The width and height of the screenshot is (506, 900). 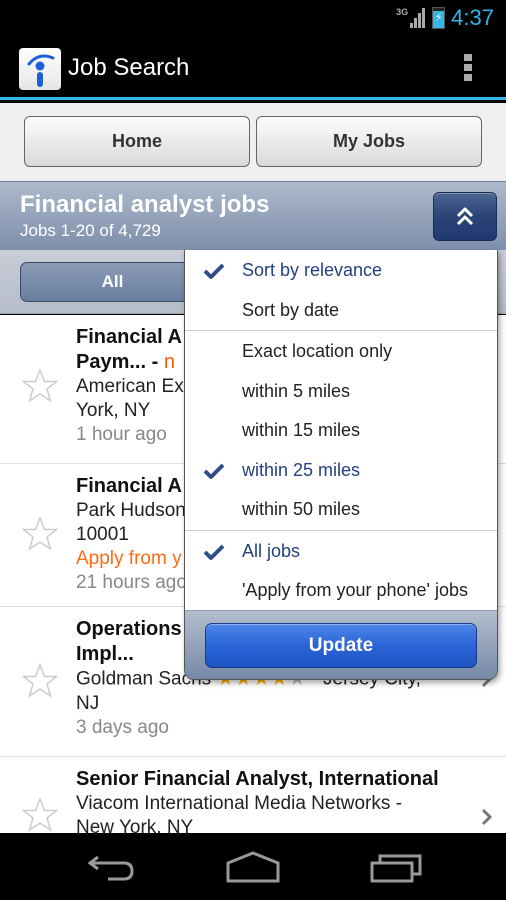 I want to click on popup-option-label: All jobs, so click(x=271, y=550).